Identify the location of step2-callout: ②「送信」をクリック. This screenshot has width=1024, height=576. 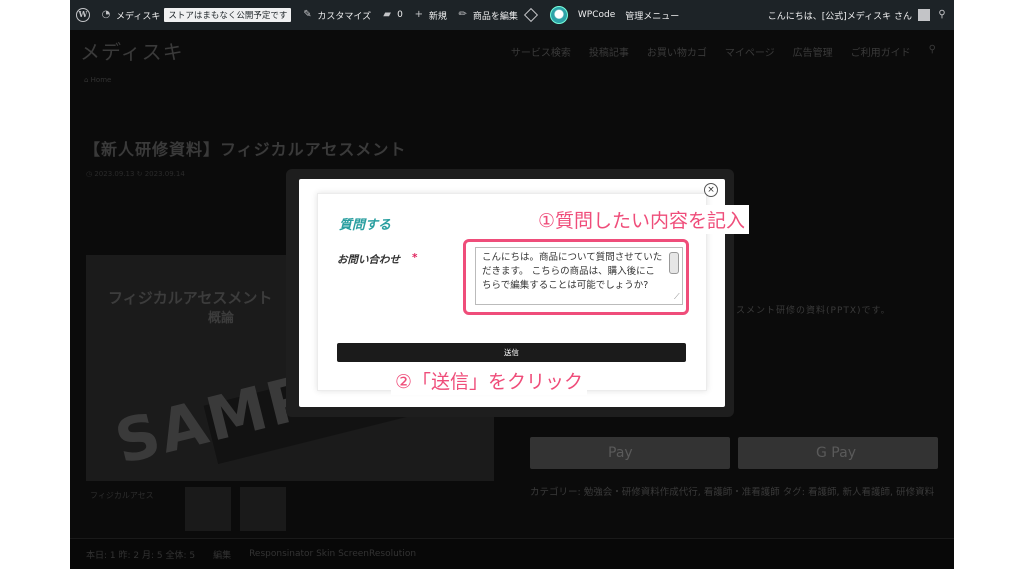
(489, 380).